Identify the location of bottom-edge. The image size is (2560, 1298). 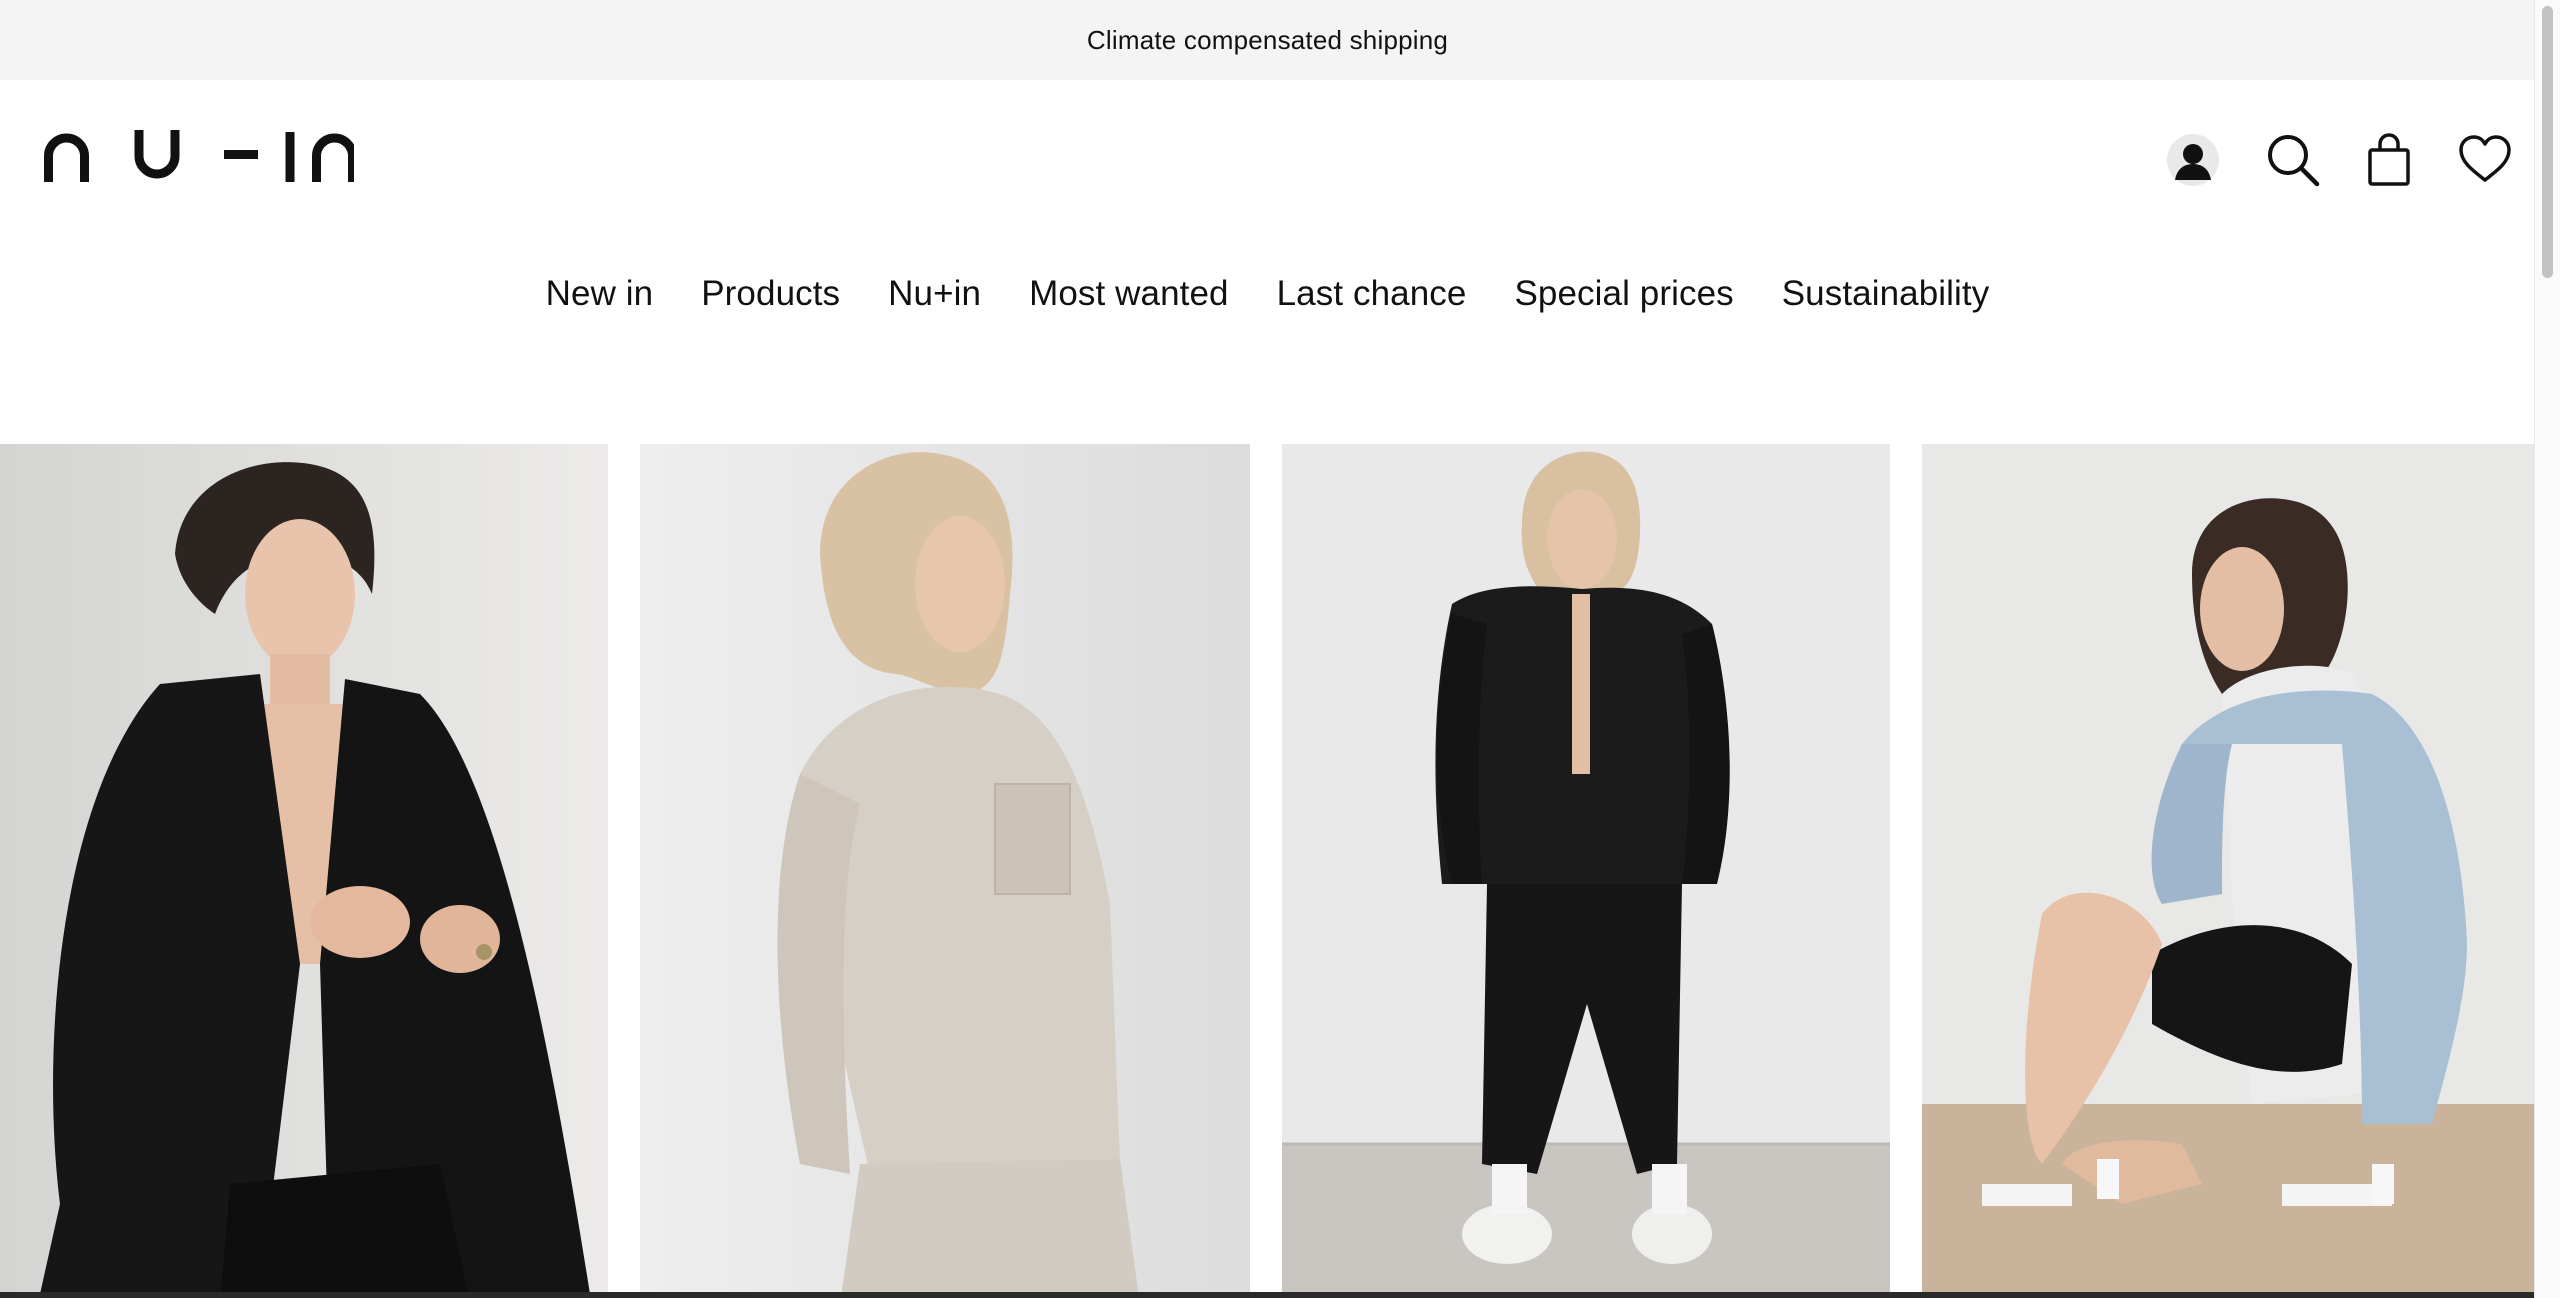
(1267, 1295).